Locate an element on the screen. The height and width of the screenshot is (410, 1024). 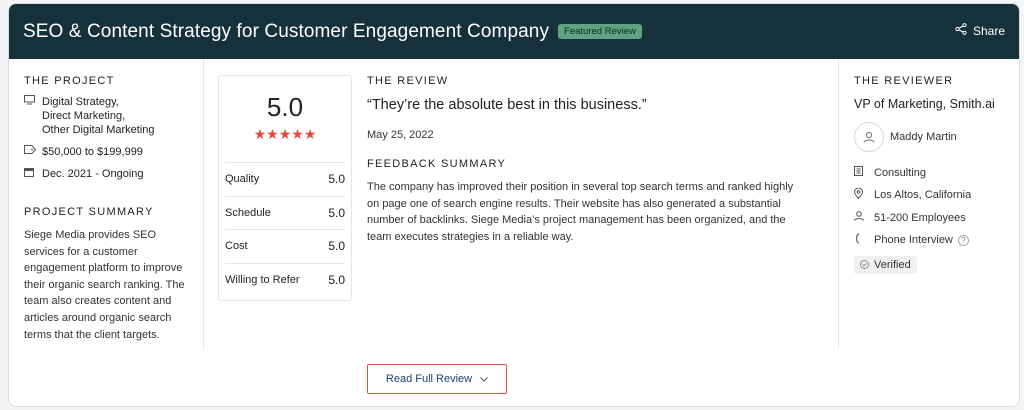
building-icon is located at coordinates (864, 172).